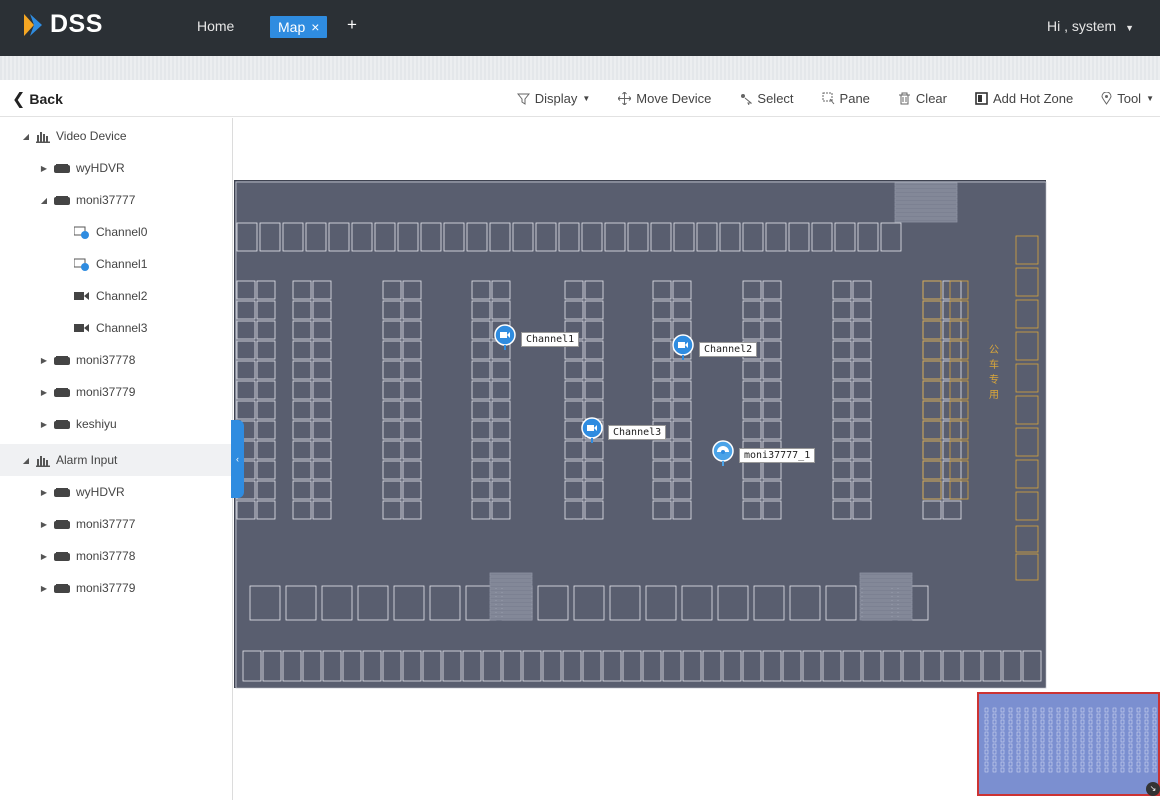 The height and width of the screenshot is (800, 1160). Describe the element at coordinates (1090, 26) in the screenshot. I see `user-menu: Hi , system ▼` at that location.